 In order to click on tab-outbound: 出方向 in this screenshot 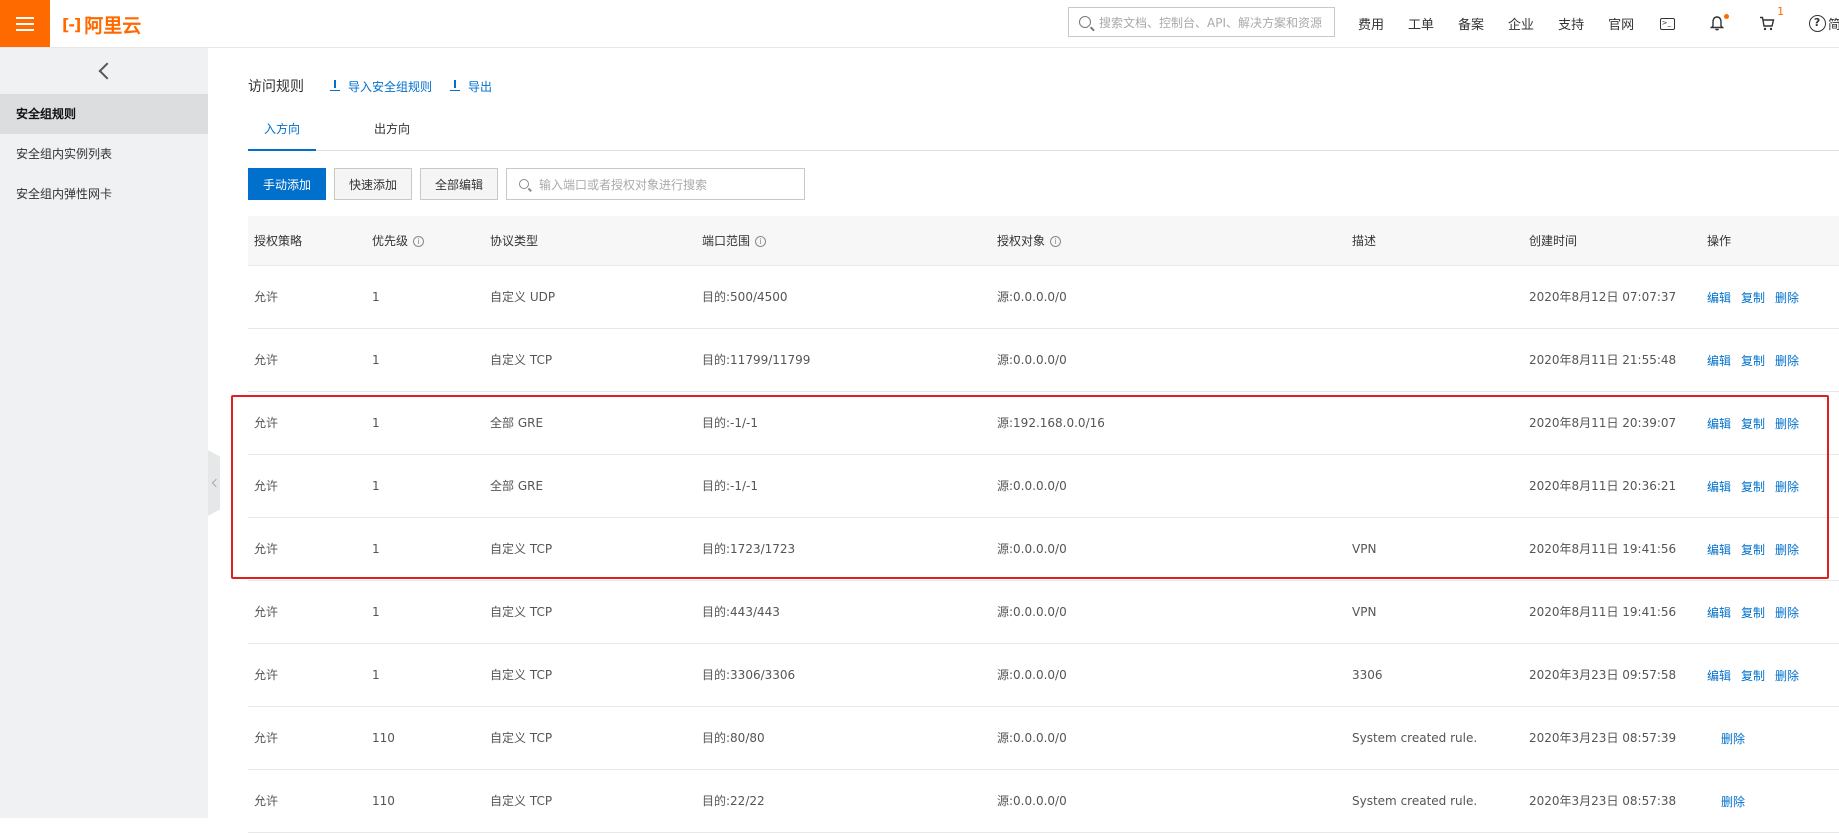, I will do `click(392, 132)`.